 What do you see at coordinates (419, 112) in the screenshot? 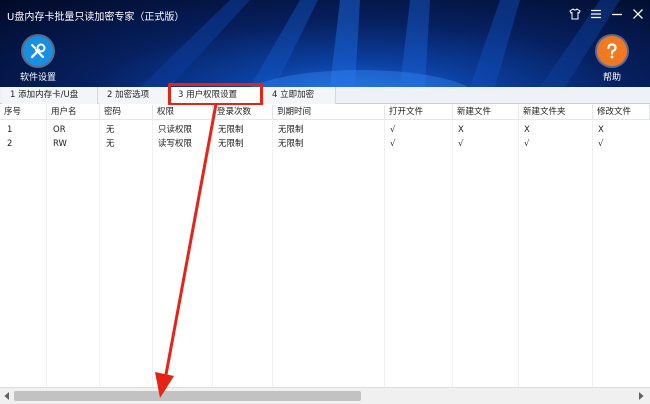
I see `column-header-open-file: 打开文件` at bounding box center [419, 112].